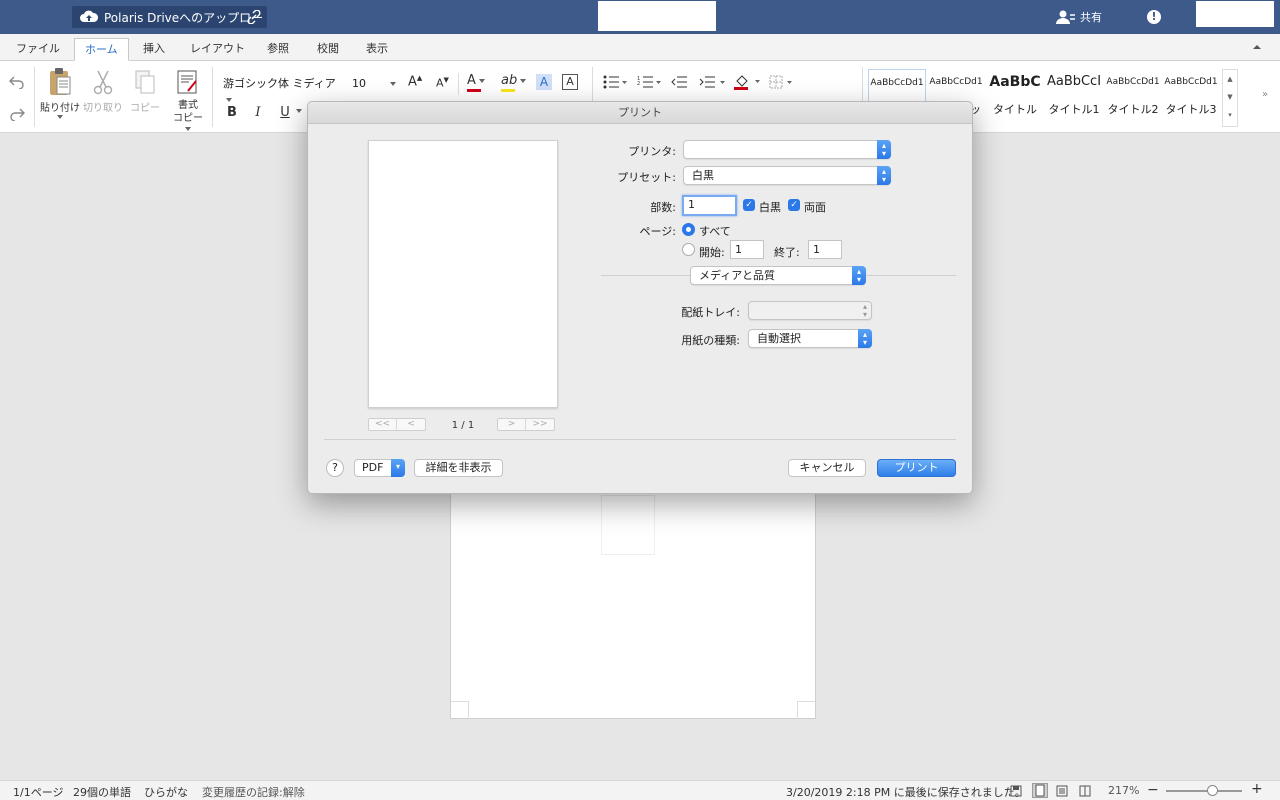 The image size is (1280, 800). What do you see at coordinates (916, 468) in the screenshot?
I see `print-button: プリント` at bounding box center [916, 468].